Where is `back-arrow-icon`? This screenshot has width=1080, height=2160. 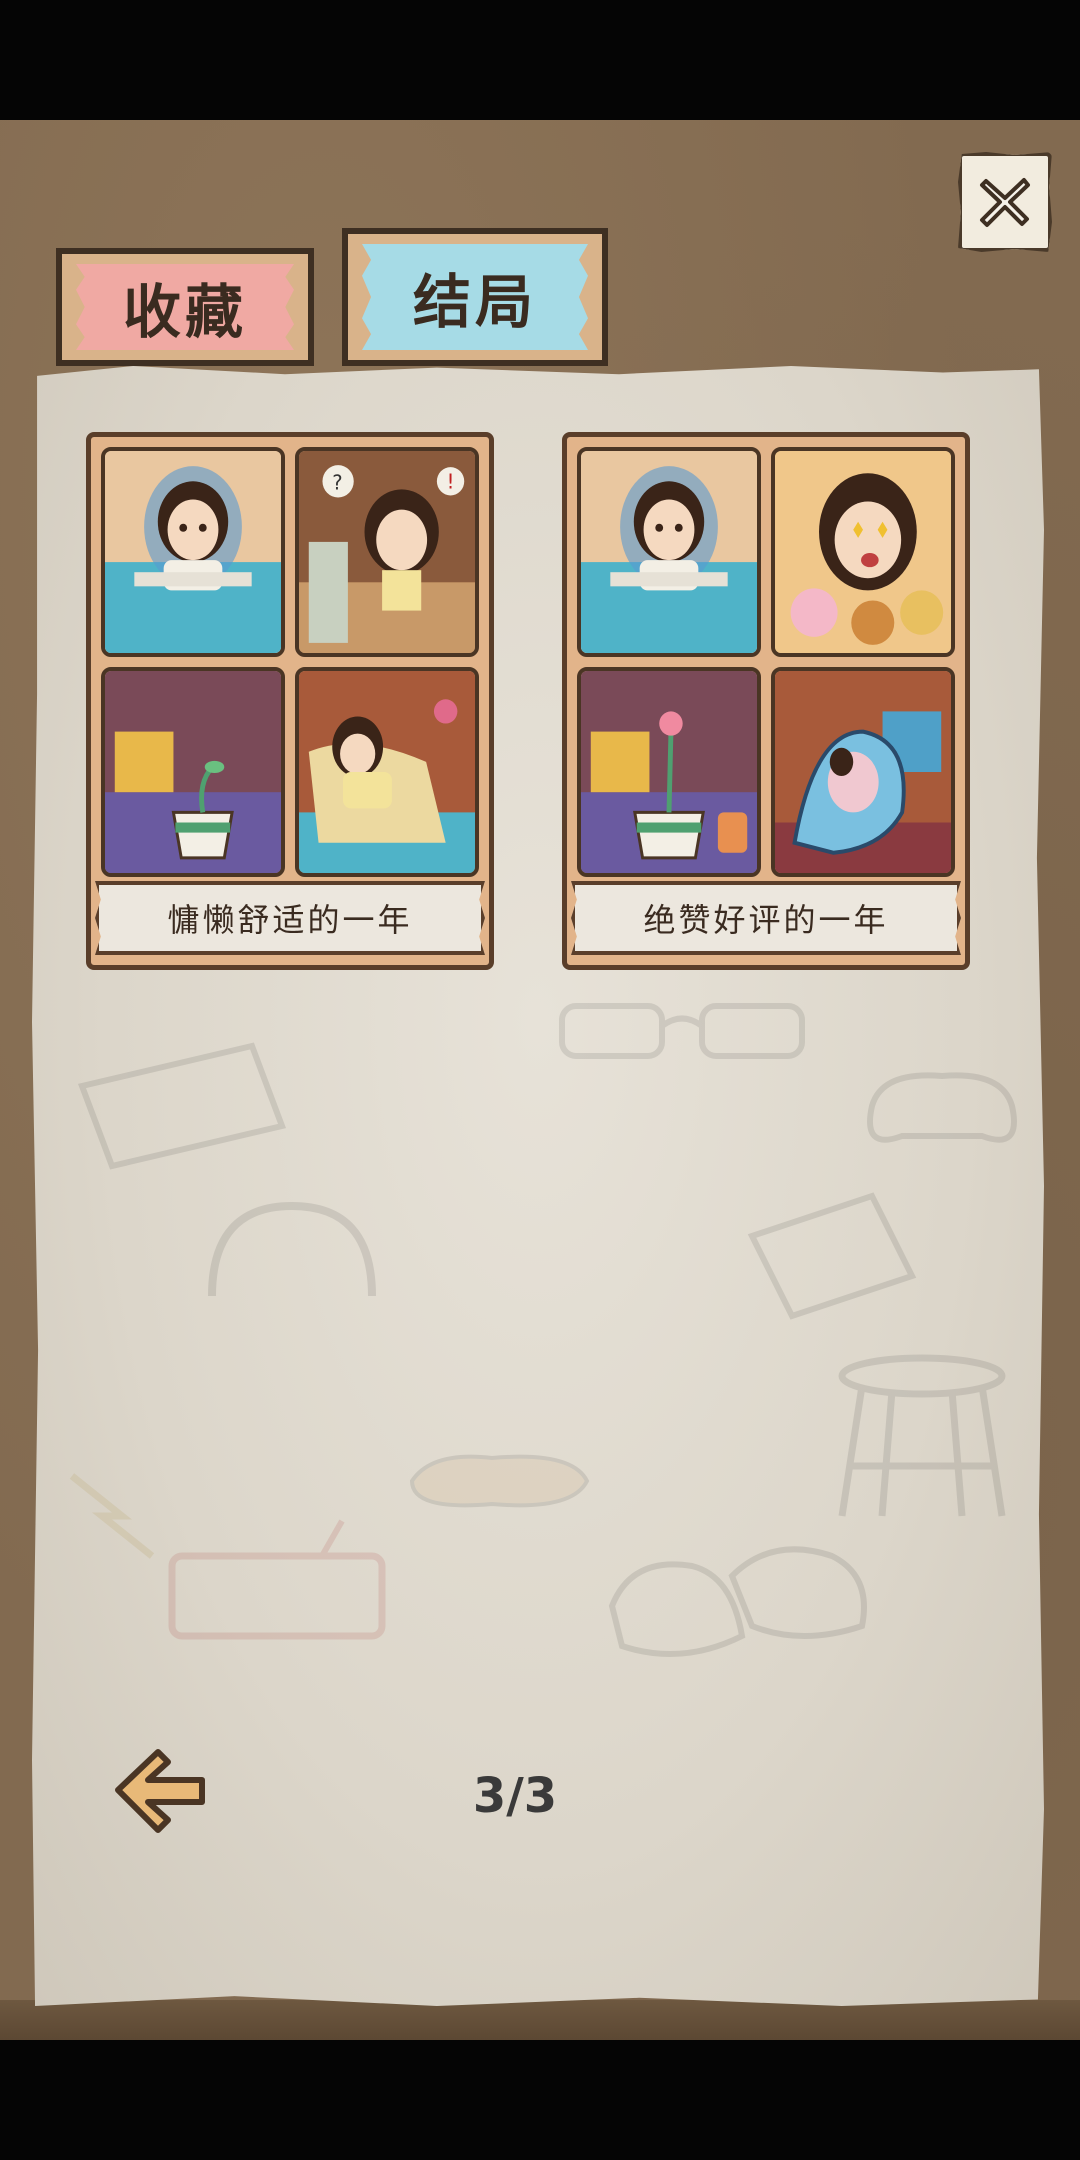 back-arrow-icon is located at coordinates (160, 1791).